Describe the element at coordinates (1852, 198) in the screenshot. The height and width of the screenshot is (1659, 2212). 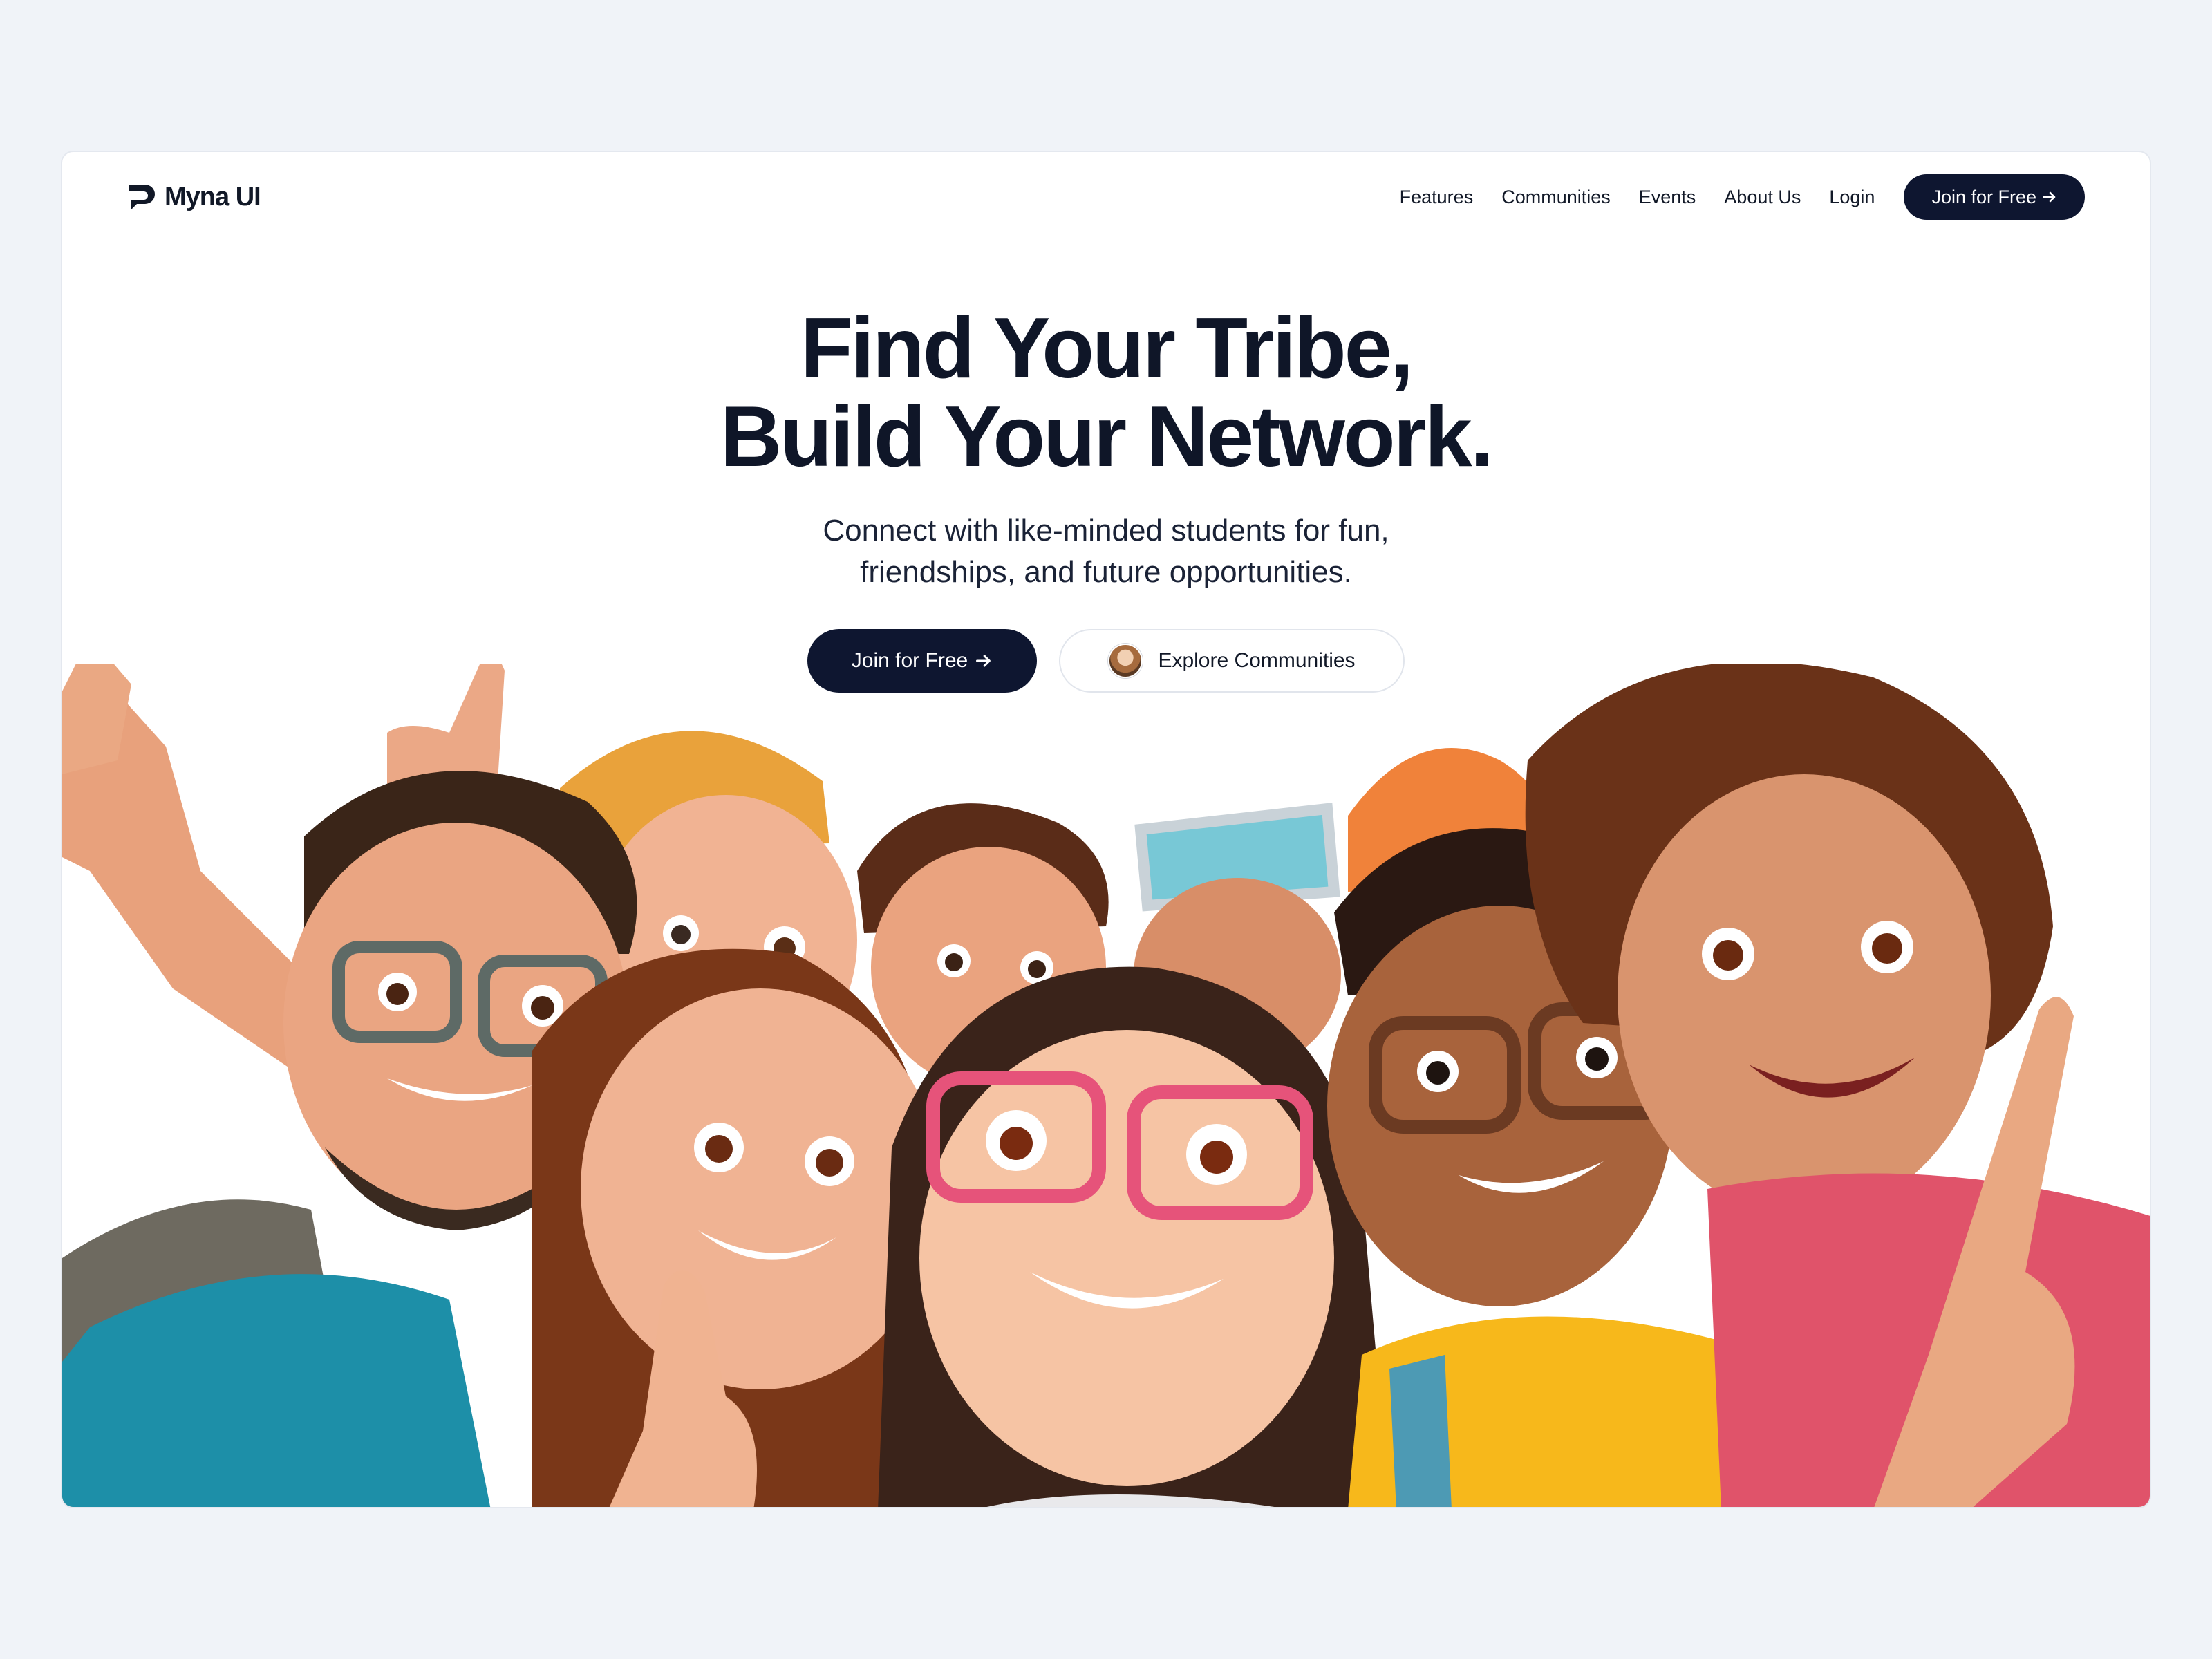
I see `nav-link-login: Login` at that location.